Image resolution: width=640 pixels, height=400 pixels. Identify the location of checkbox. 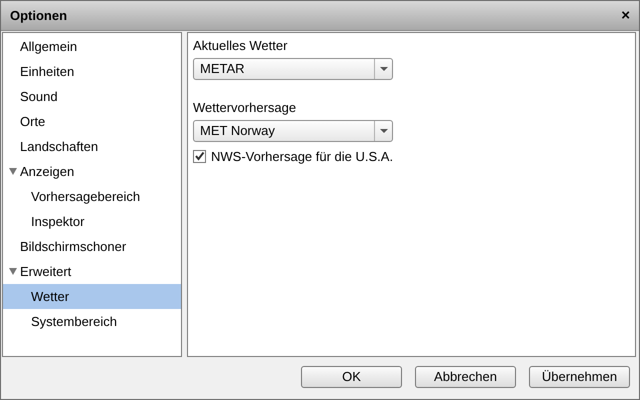
(199, 157).